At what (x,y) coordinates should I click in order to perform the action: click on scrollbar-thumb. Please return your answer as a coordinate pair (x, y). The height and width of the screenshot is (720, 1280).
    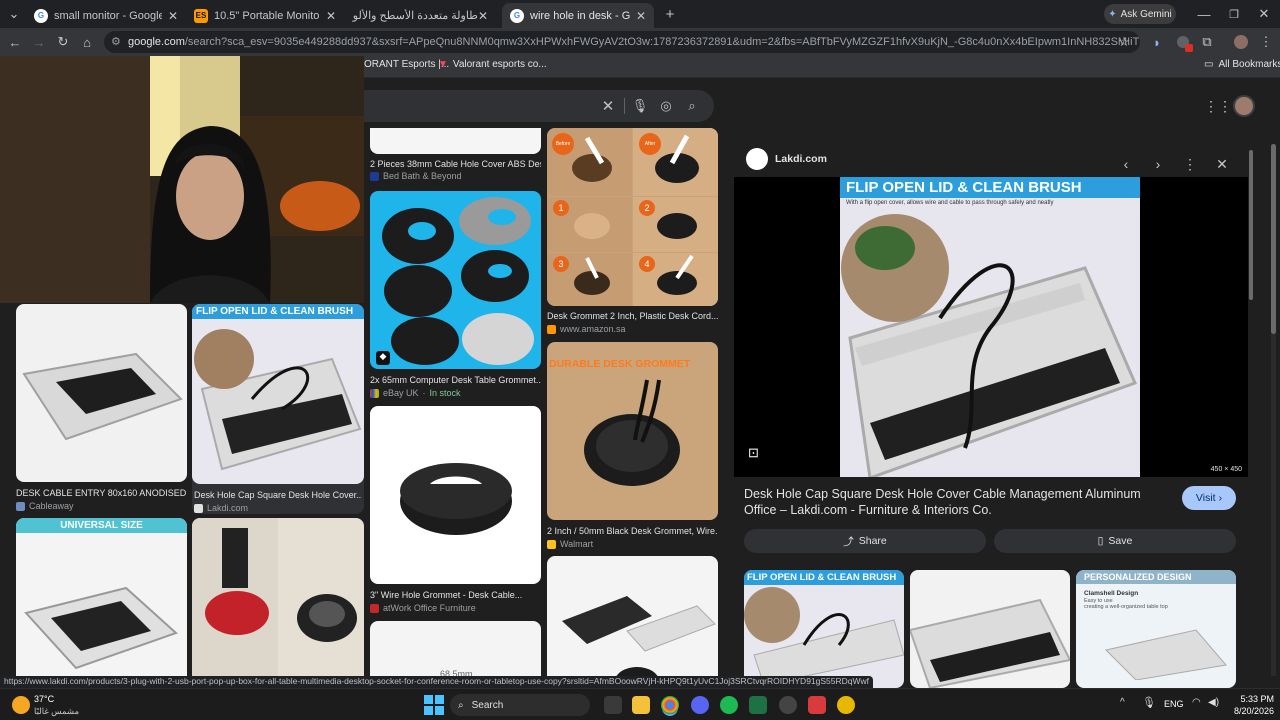
    Looking at the image, I should click on (1273, 239).